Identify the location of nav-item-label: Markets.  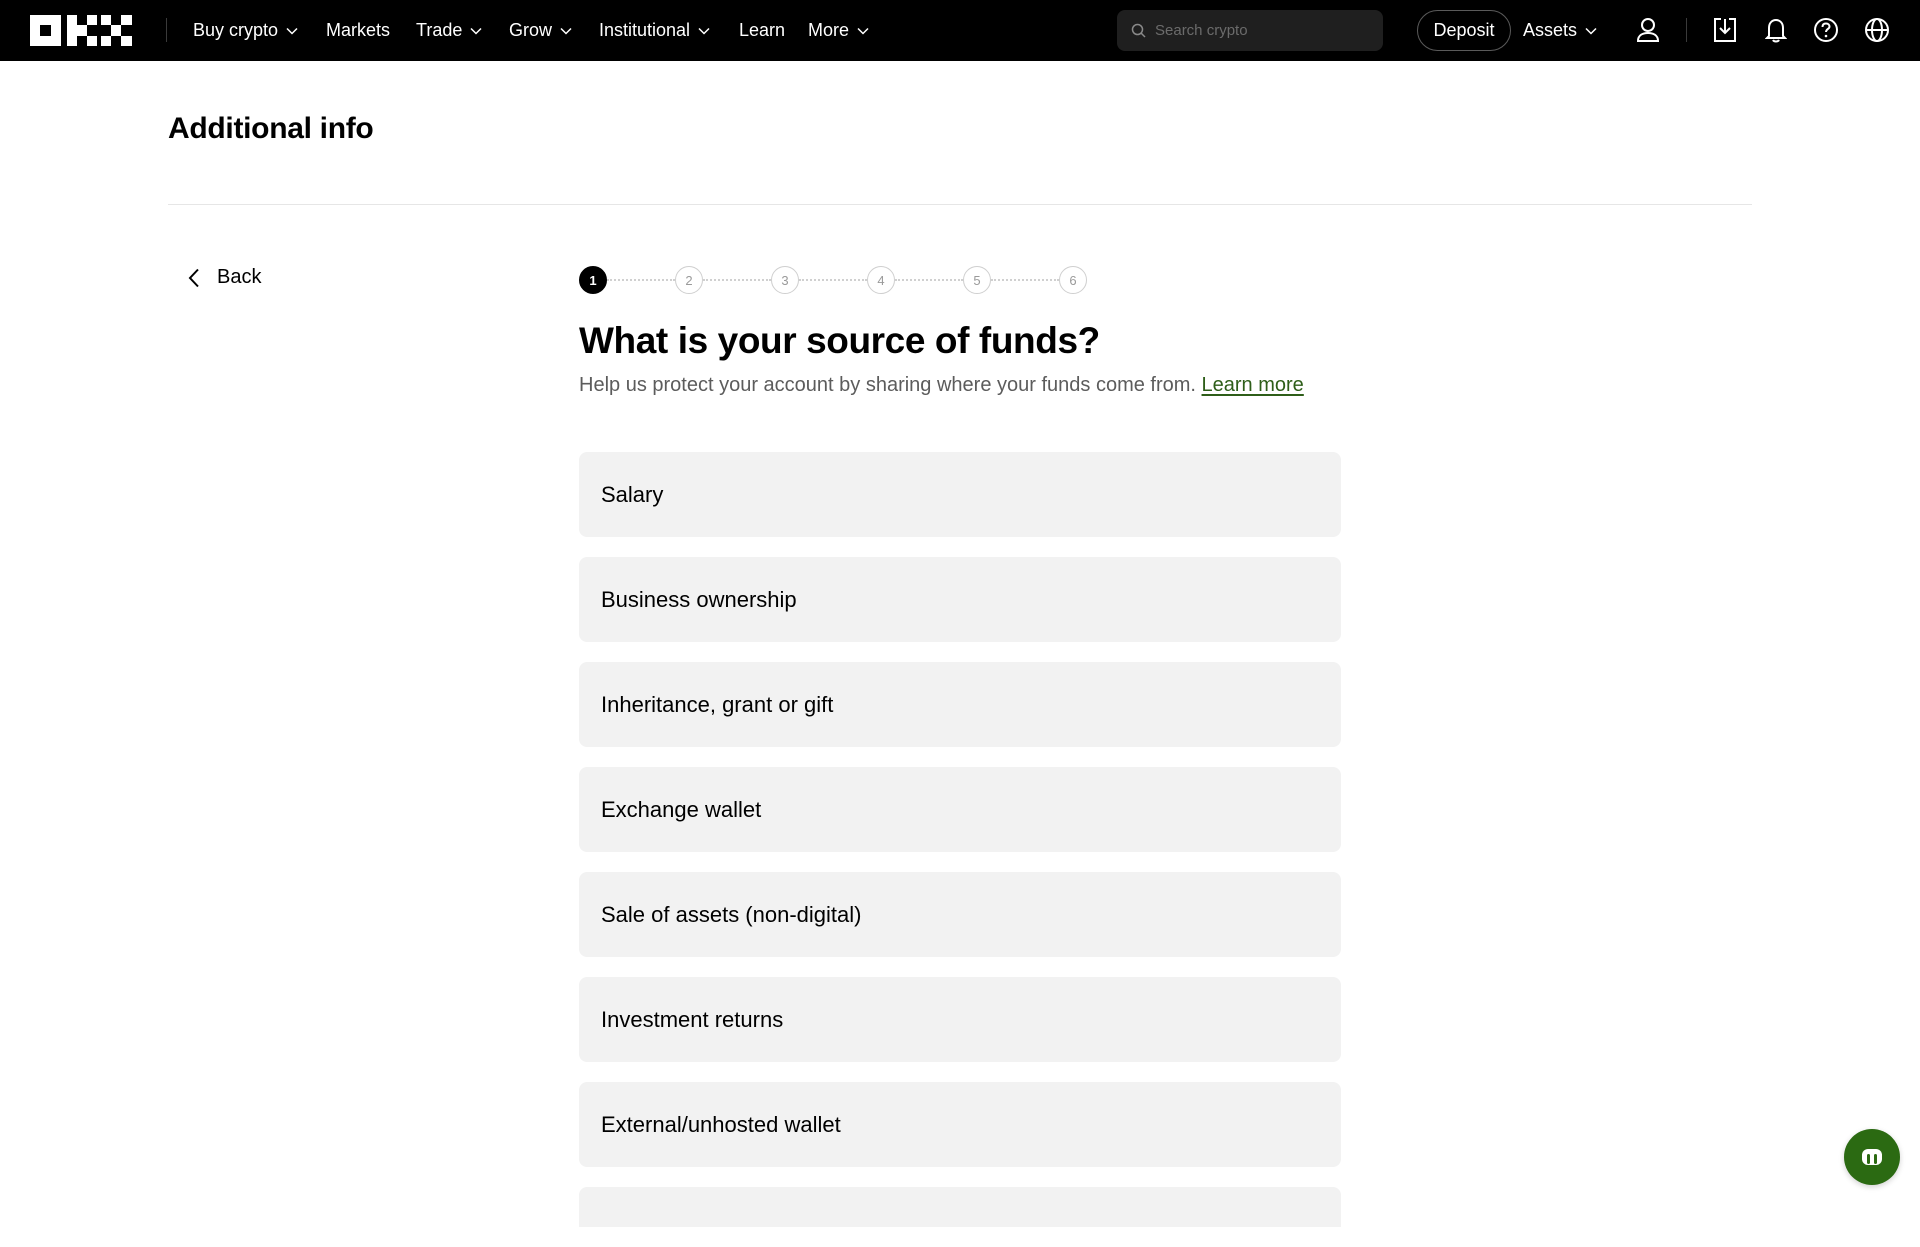
(358, 30).